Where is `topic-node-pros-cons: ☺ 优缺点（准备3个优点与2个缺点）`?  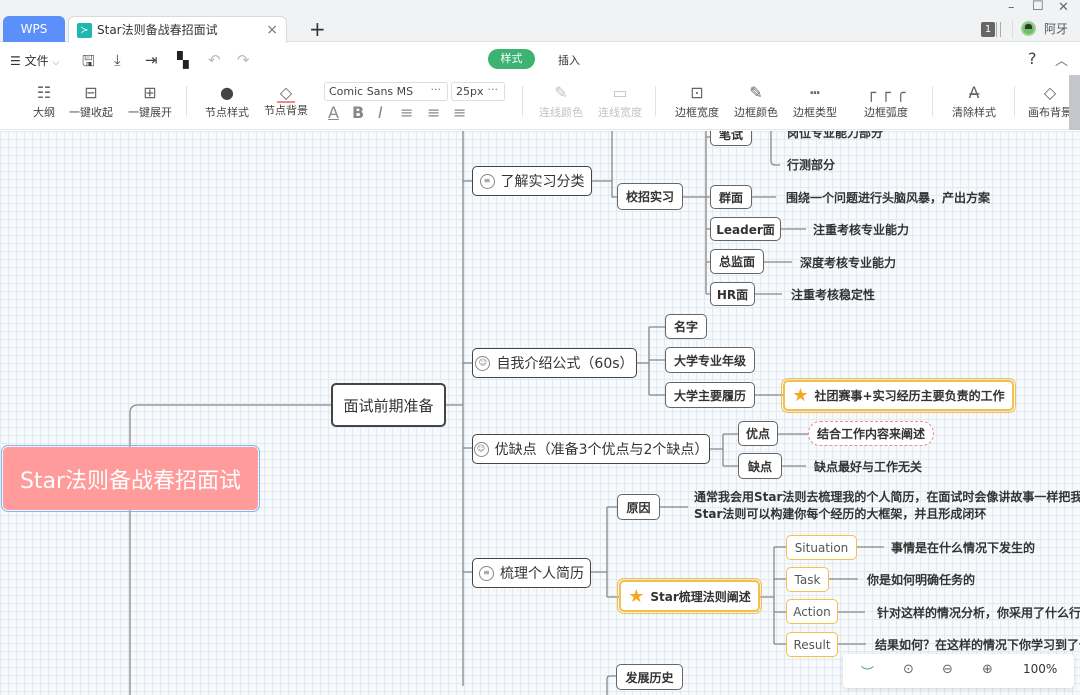
topic-node-pros-cons: ☺ 优缺点（准备3个优点与2个缺点） is located at coordinates (591, 449).